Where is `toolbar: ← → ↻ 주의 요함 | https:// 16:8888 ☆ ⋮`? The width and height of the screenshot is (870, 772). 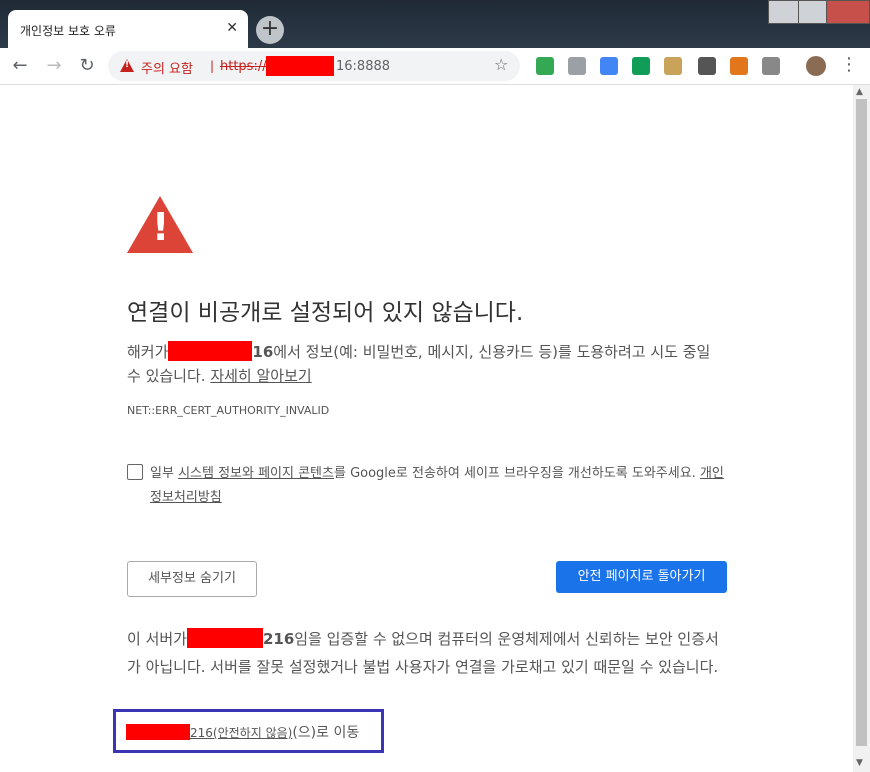
toolbar: ← → ↻ 주의 요함 | https:// 16:8888 ☆ ⋮ is located at coordinates (435, 66).